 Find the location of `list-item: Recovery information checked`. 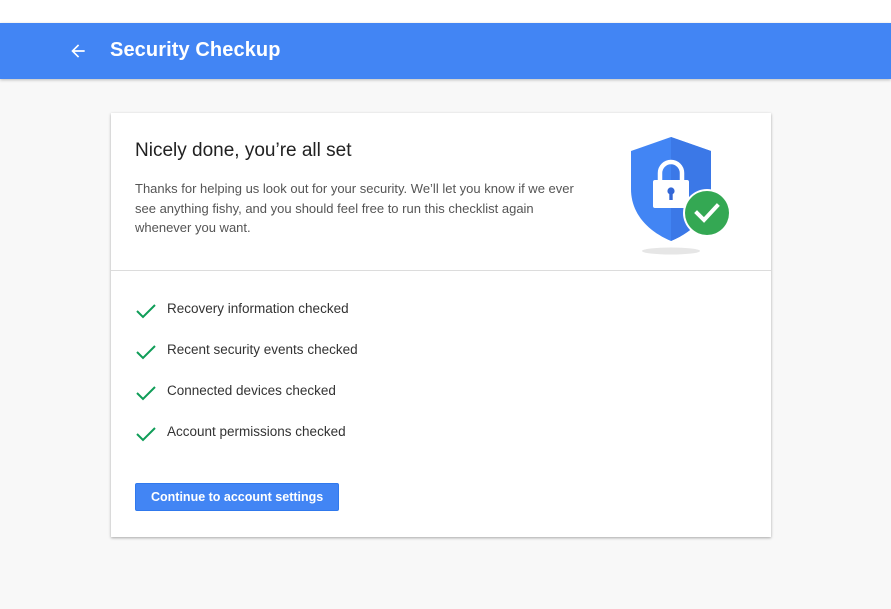

list-item: Recovery information checked is located at coordinates (246, 319).